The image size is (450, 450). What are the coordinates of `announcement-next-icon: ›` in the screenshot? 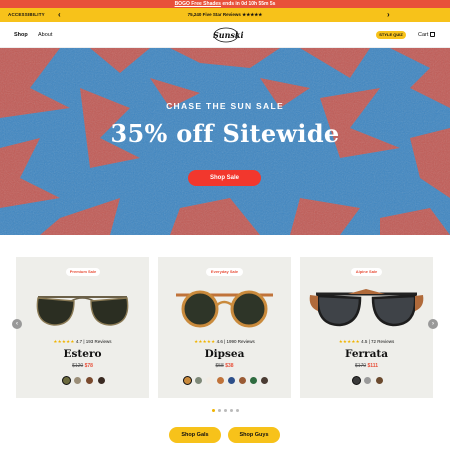 It's located at (388, 15).